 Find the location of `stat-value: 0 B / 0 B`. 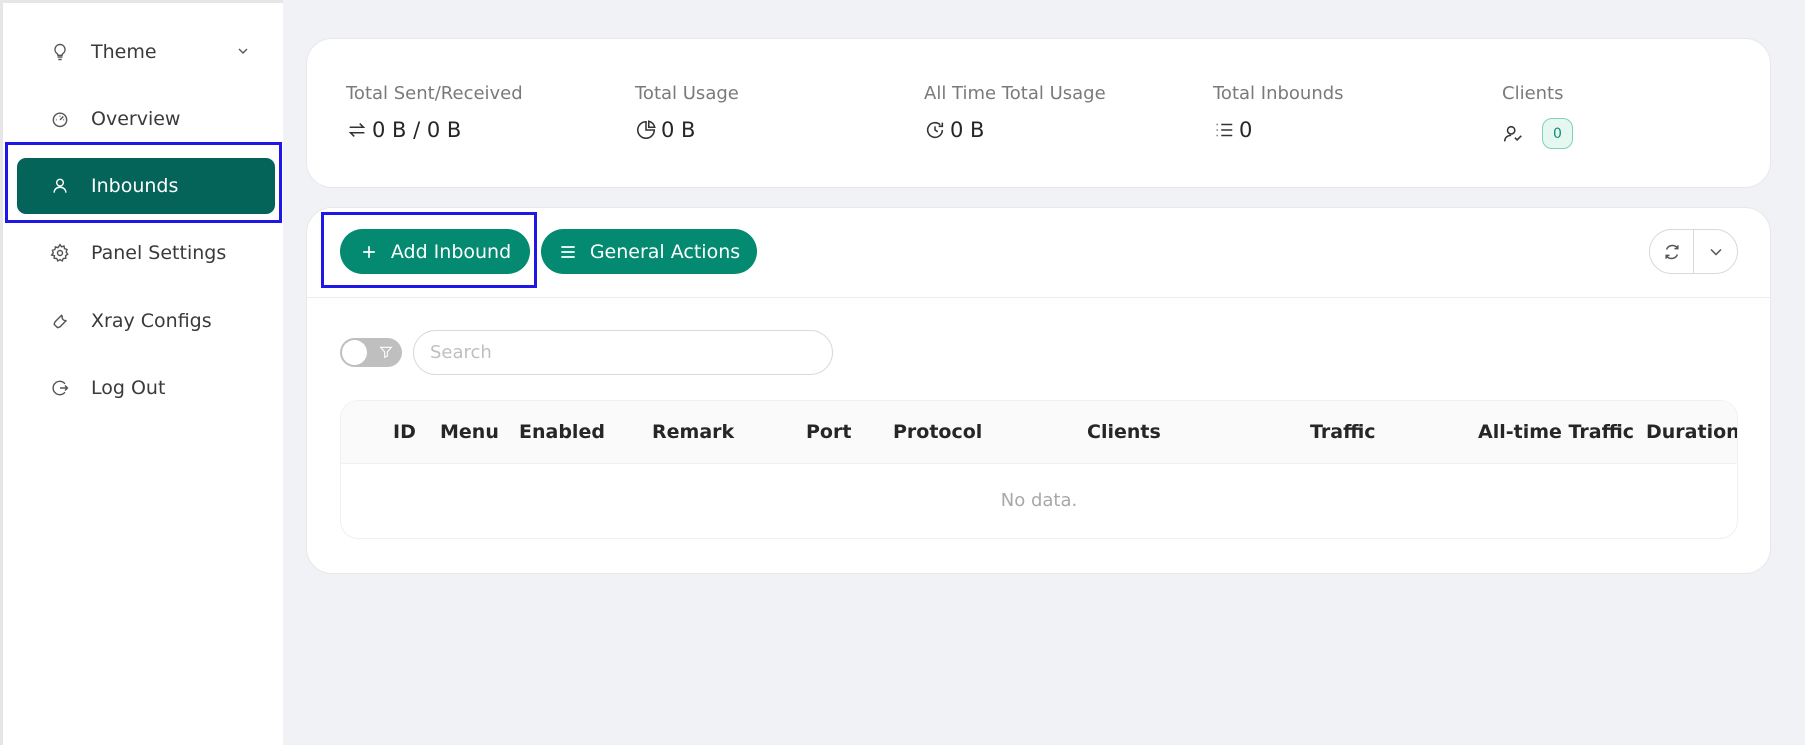

stat-value: 0 B / 0 B is located at coordinates (417, 130).